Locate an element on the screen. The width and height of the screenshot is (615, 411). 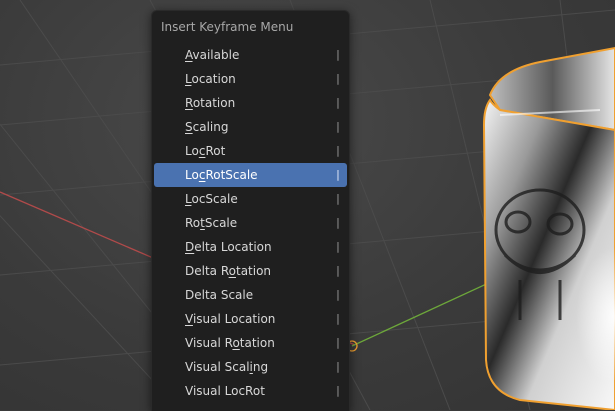
menu-item-label: Visual Location is located at coordinates (230, 319).